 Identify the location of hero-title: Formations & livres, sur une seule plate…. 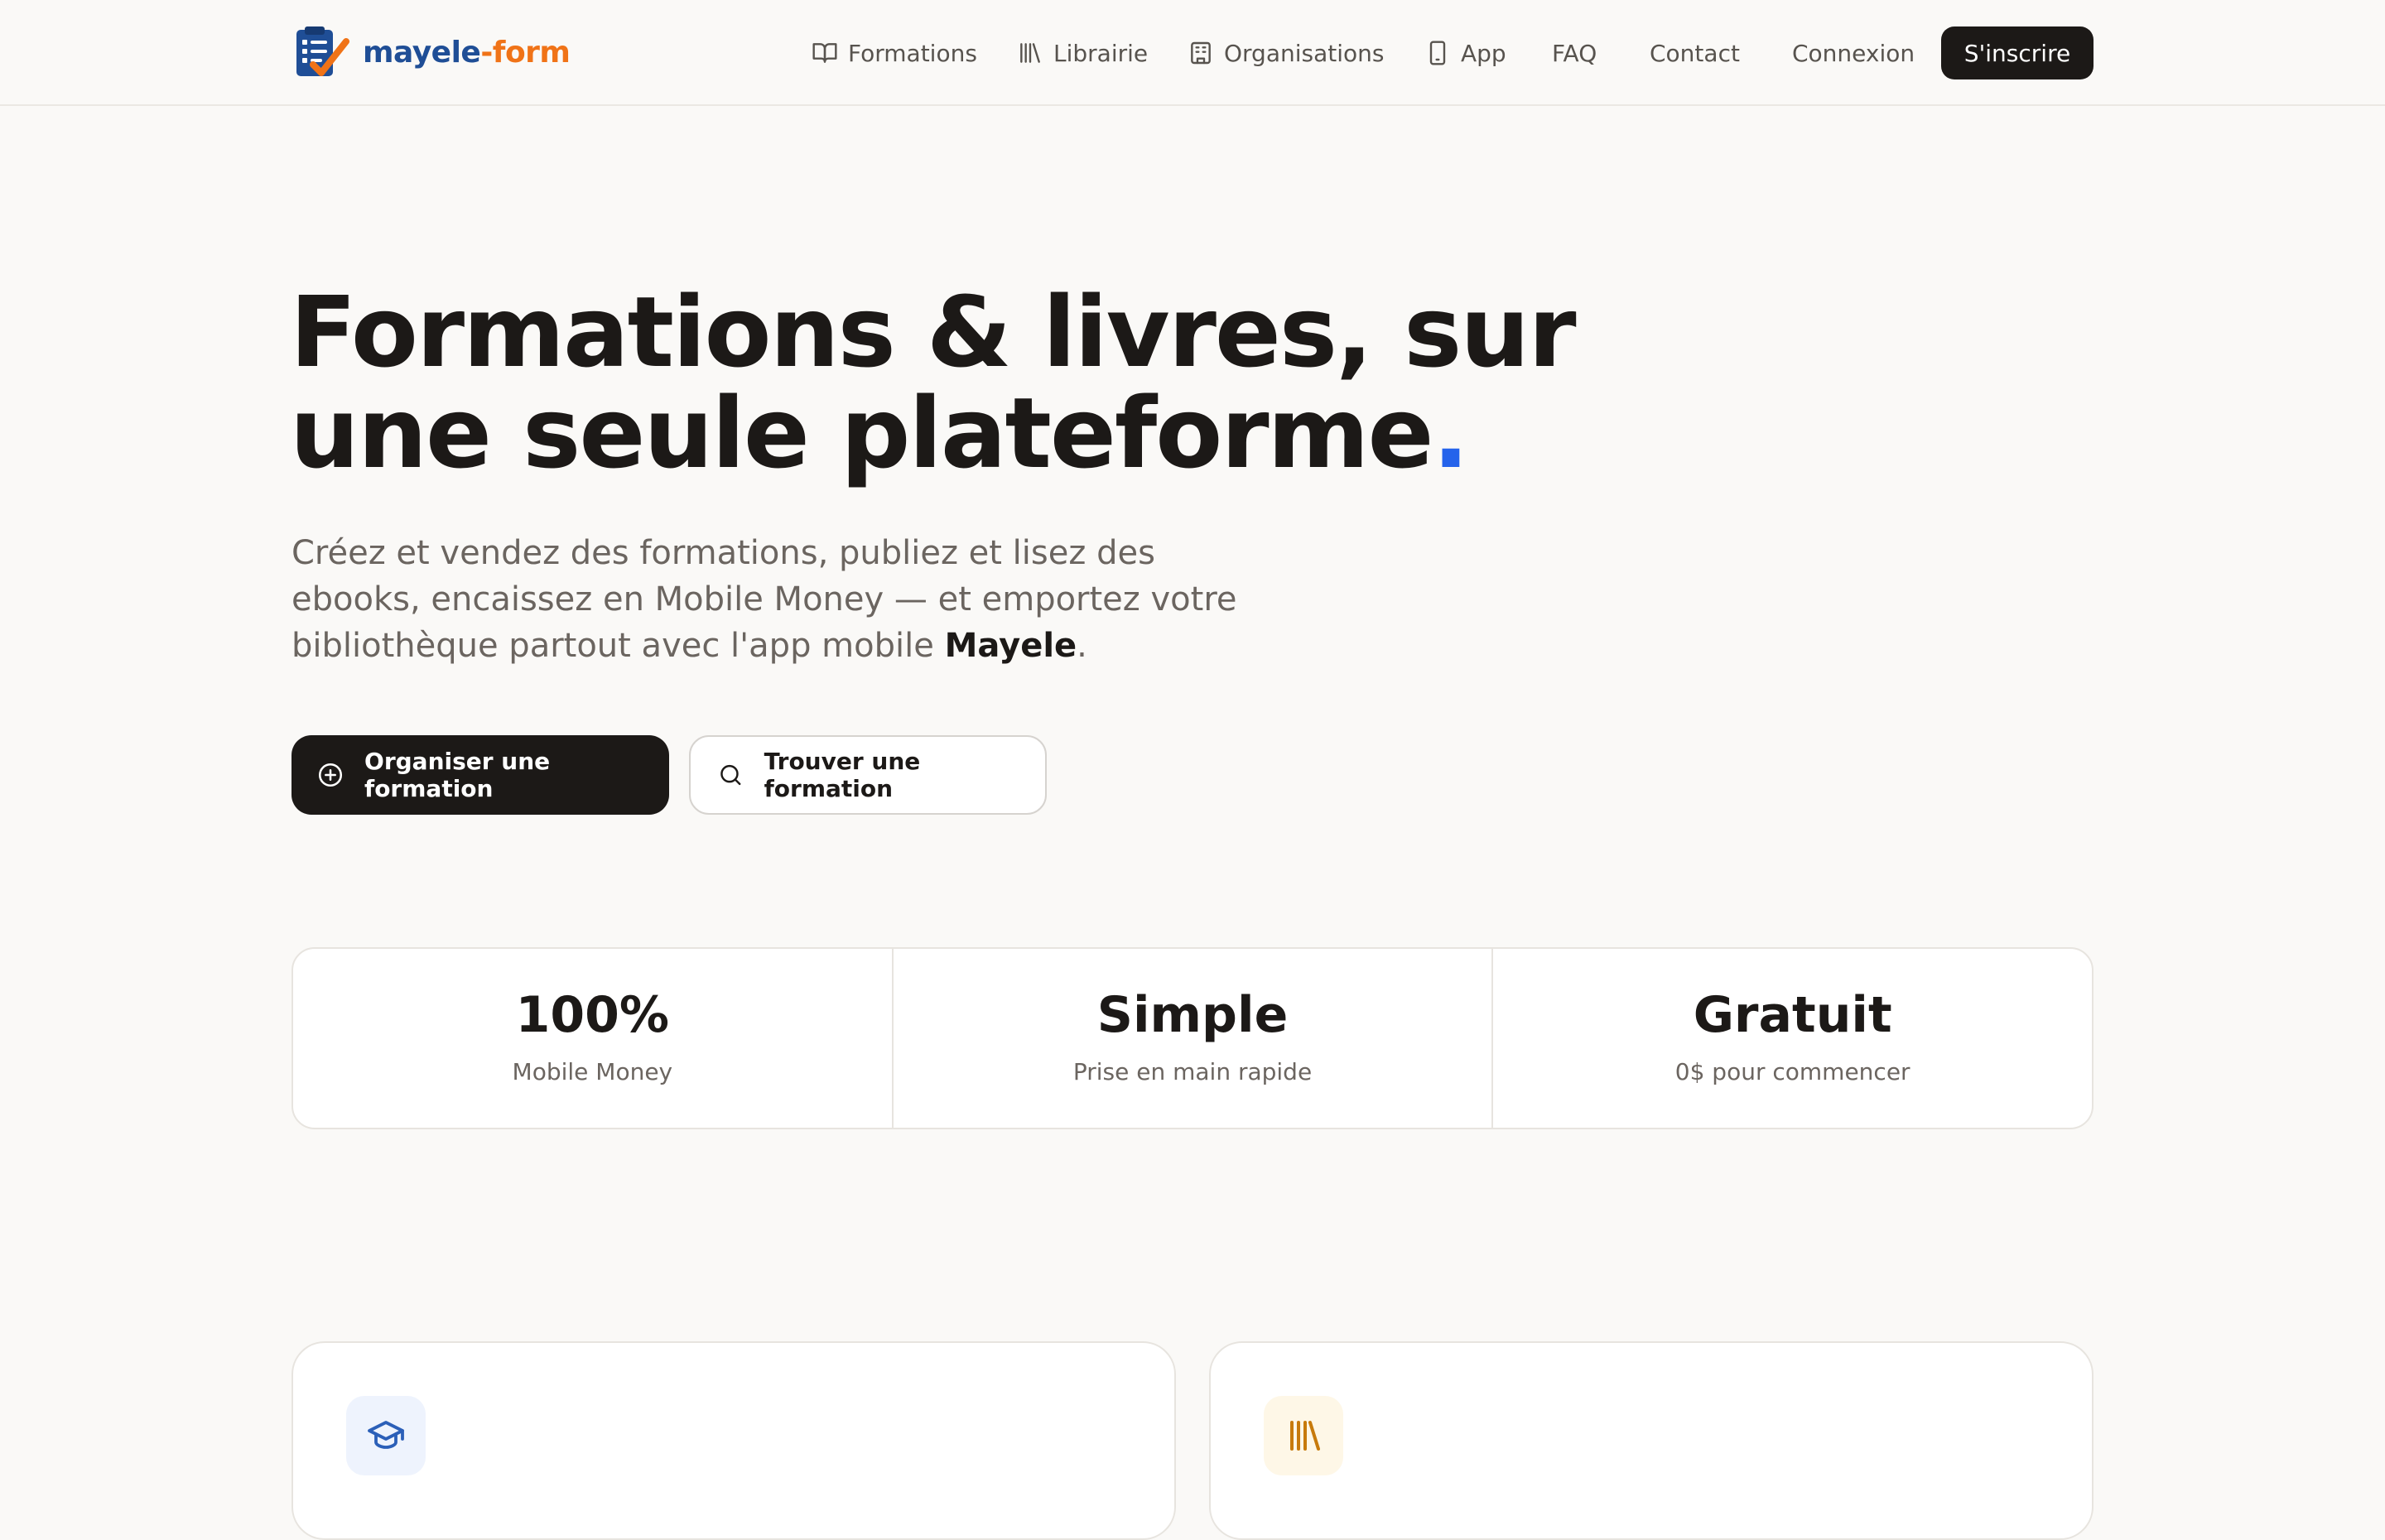
(994, 383).